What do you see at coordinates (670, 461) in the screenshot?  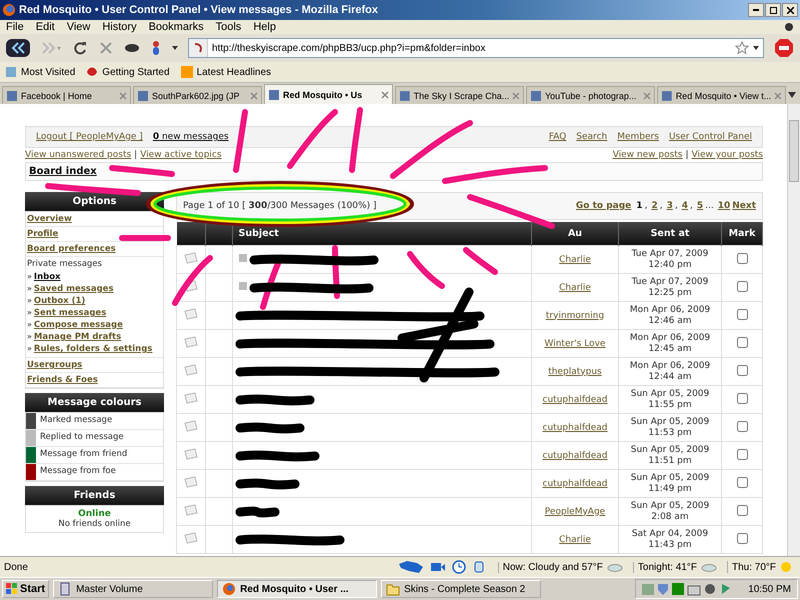 I see `sent-time: 11:51 pm` at bounding box center [670, 461].